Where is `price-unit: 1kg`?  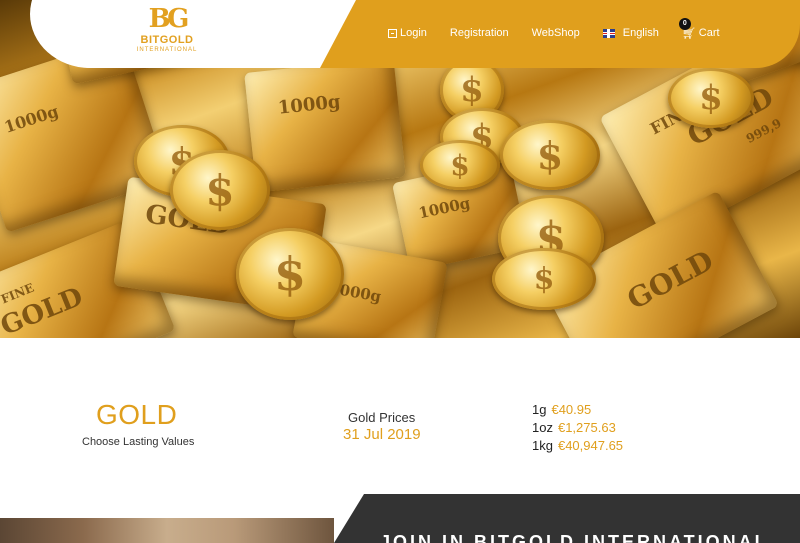
price-unit: 1kg is located at coordinates (542, 445).